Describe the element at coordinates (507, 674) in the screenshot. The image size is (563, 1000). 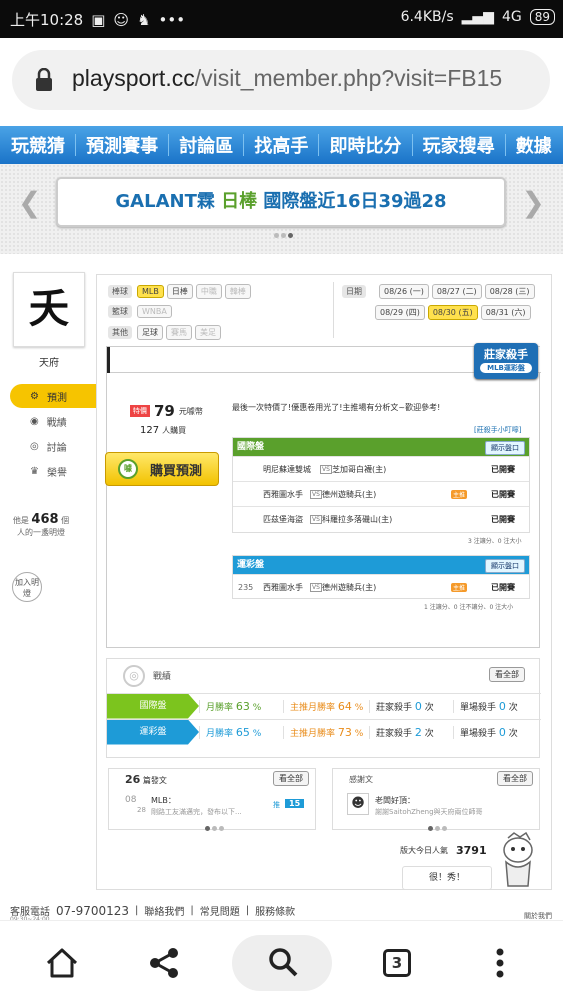
I see `record-view-all: 看全部` at that location.